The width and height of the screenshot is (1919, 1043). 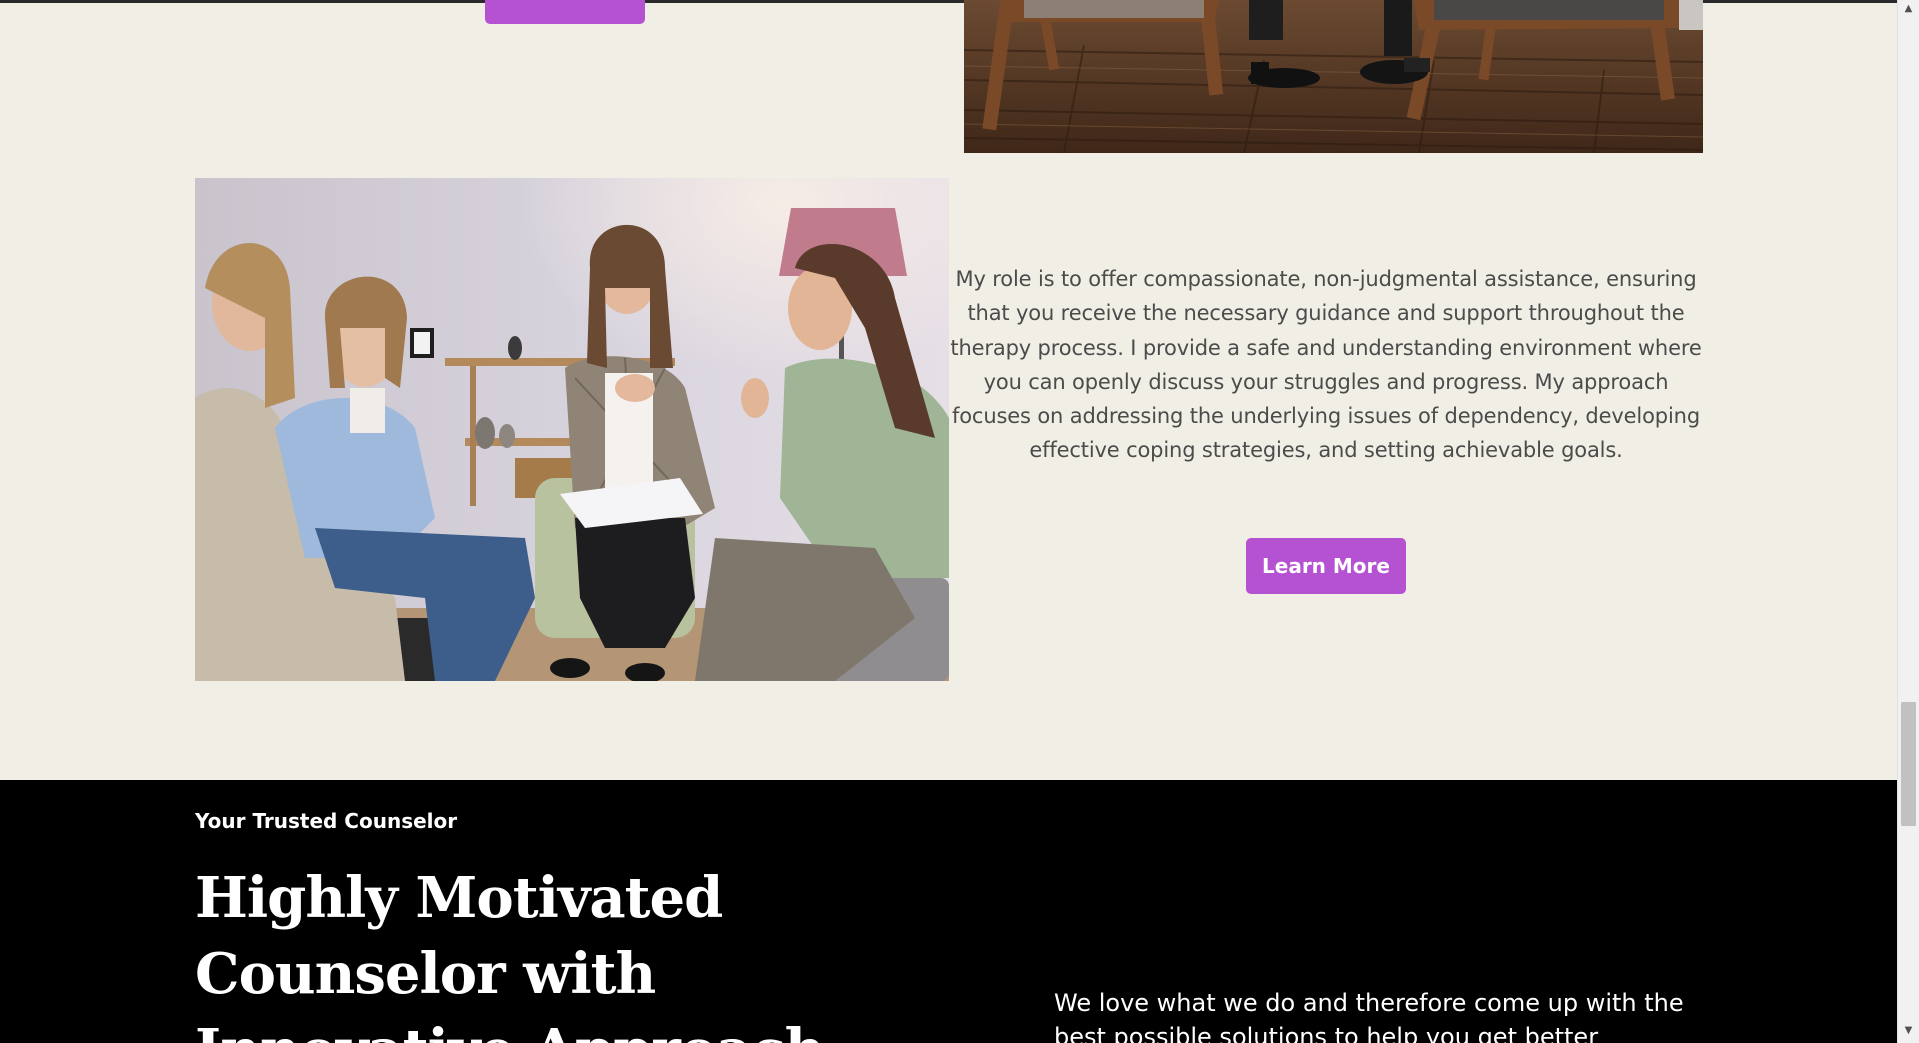 I want to click on scroll-up-arrow-icon: ▲, so click(x=1908, y=9).